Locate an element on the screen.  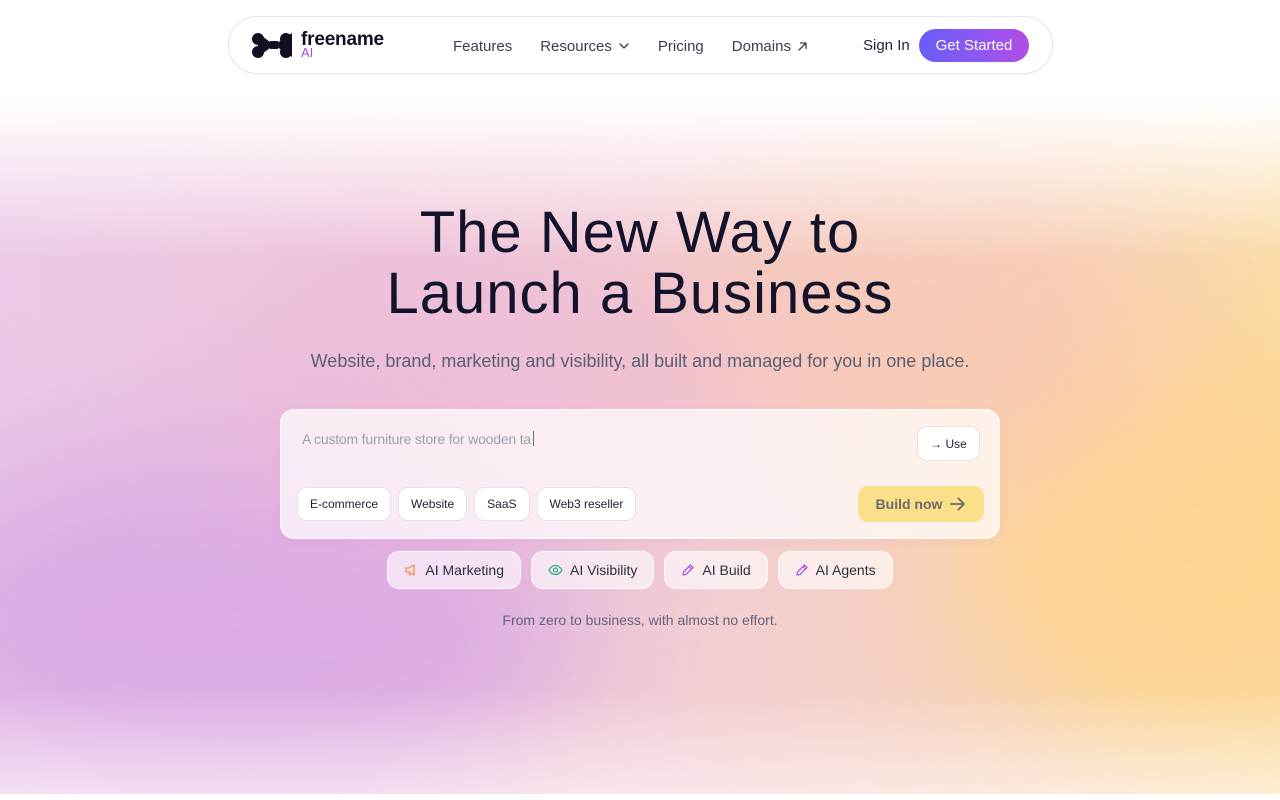
chip-saas: SaaS is located at coordinates (502, 504).